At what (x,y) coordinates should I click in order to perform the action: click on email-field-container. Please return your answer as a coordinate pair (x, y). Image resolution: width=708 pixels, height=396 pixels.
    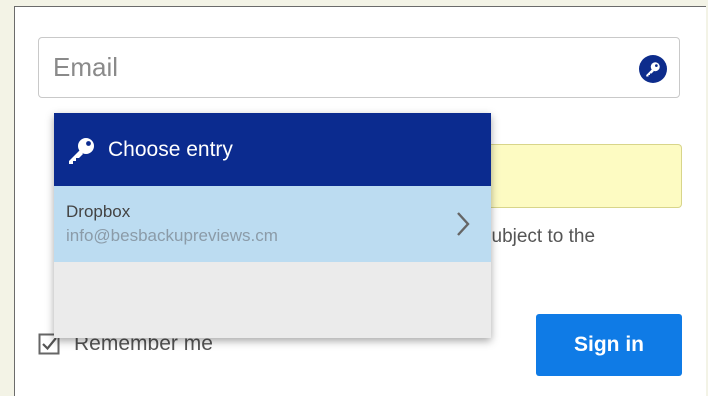
    Looking at the image, I should click on (359, 67).